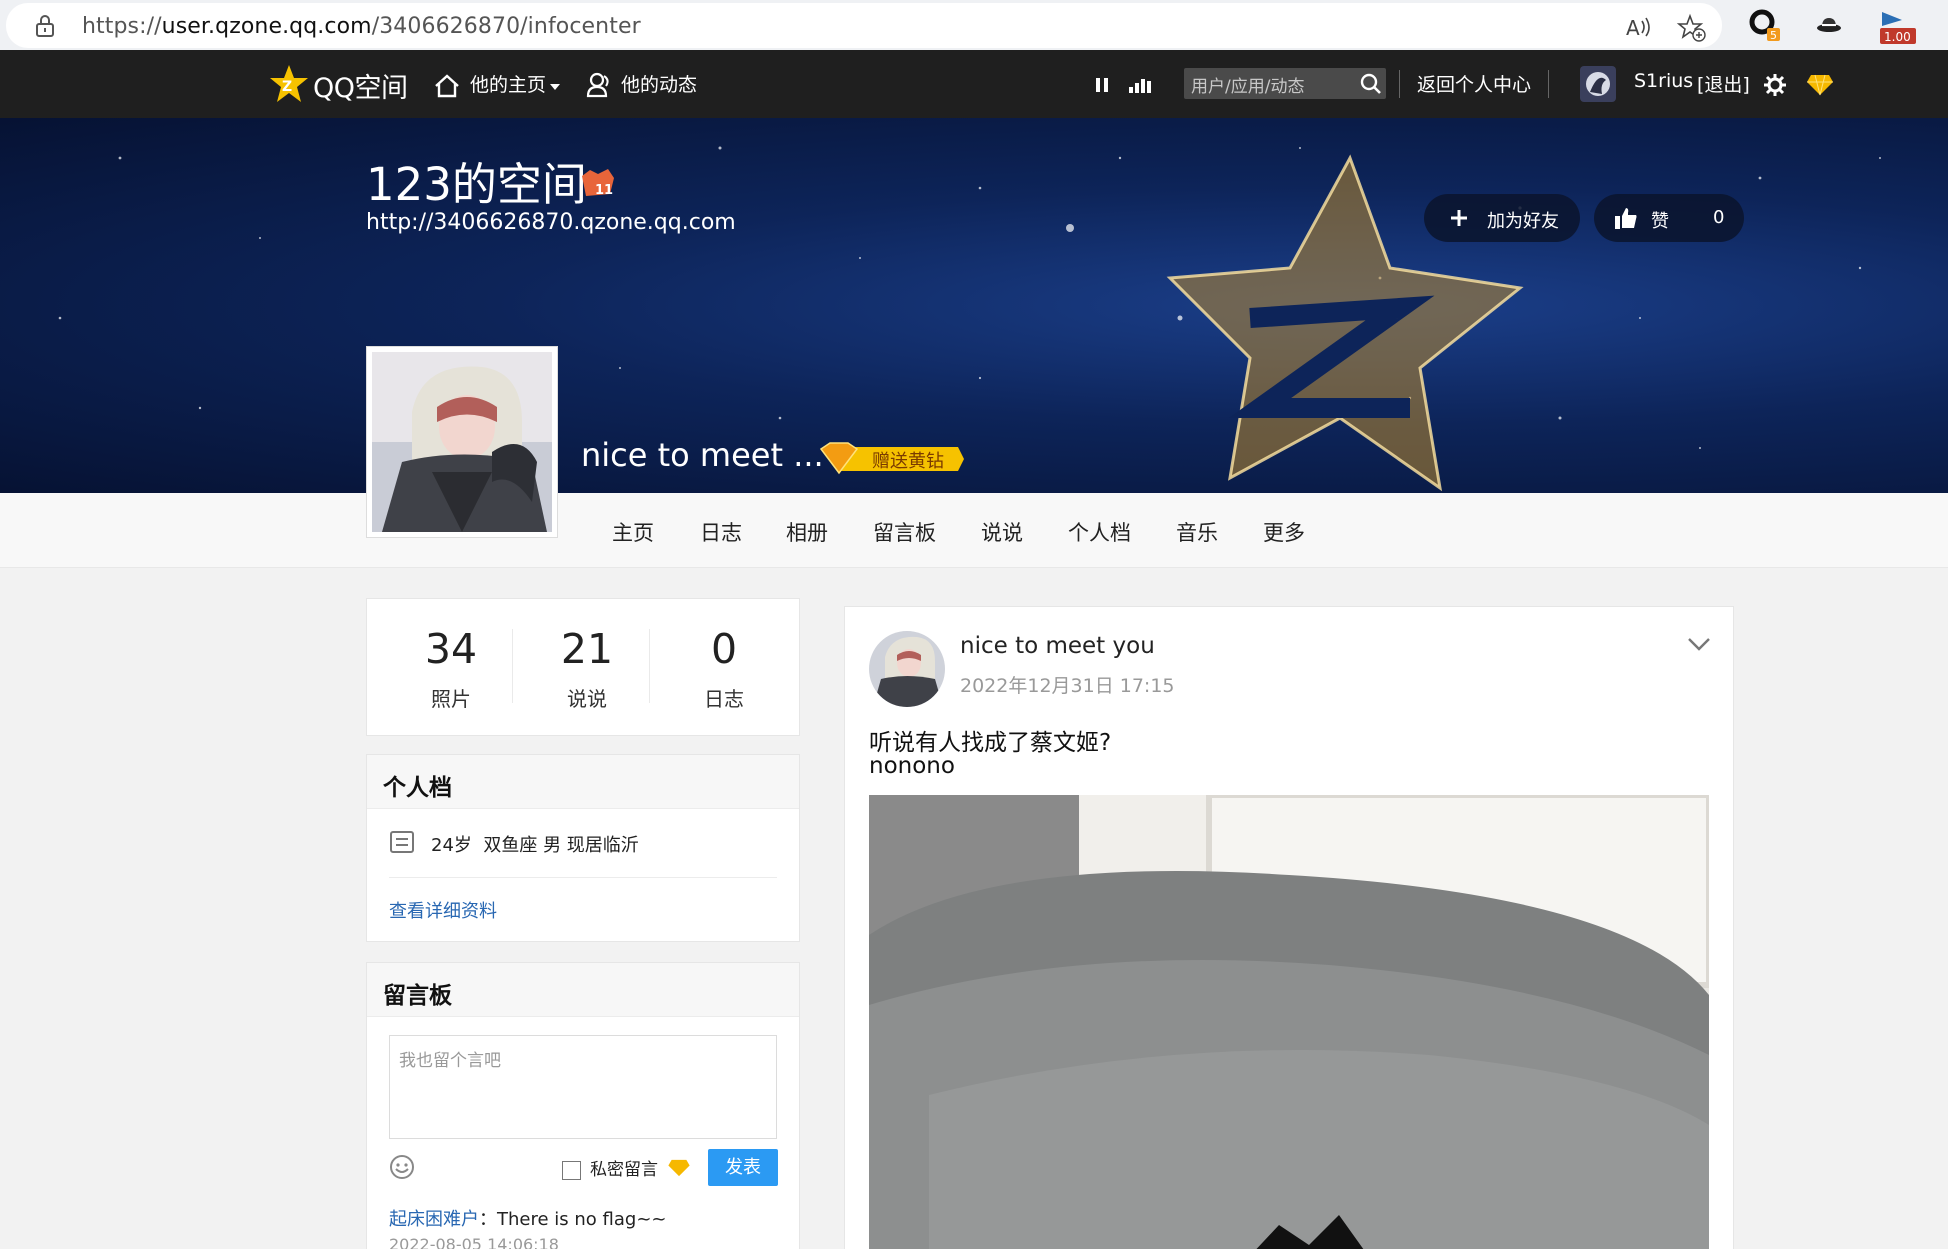  I want to click on extension-hat-icon, so click(1829, 25).